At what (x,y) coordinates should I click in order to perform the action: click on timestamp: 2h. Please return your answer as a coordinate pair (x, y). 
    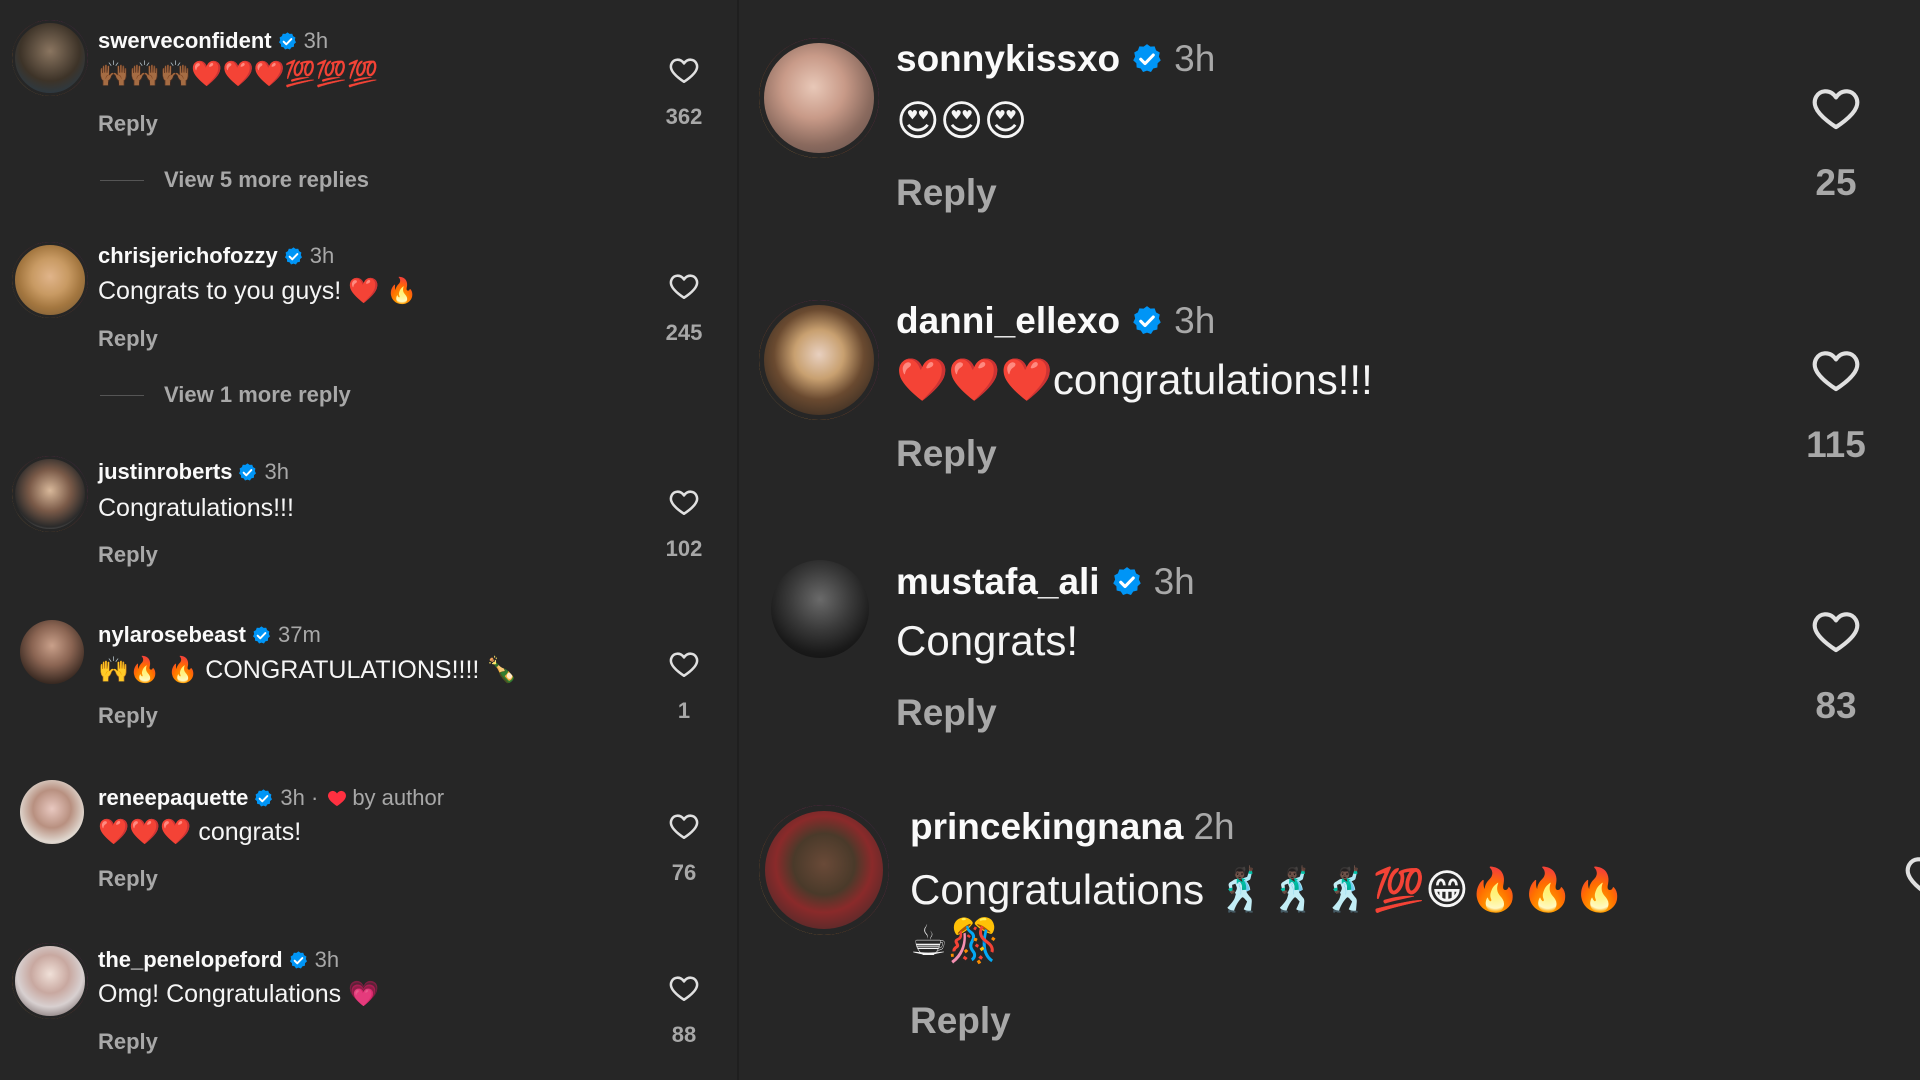
    Looking at the image, I should click on (1214, 826).